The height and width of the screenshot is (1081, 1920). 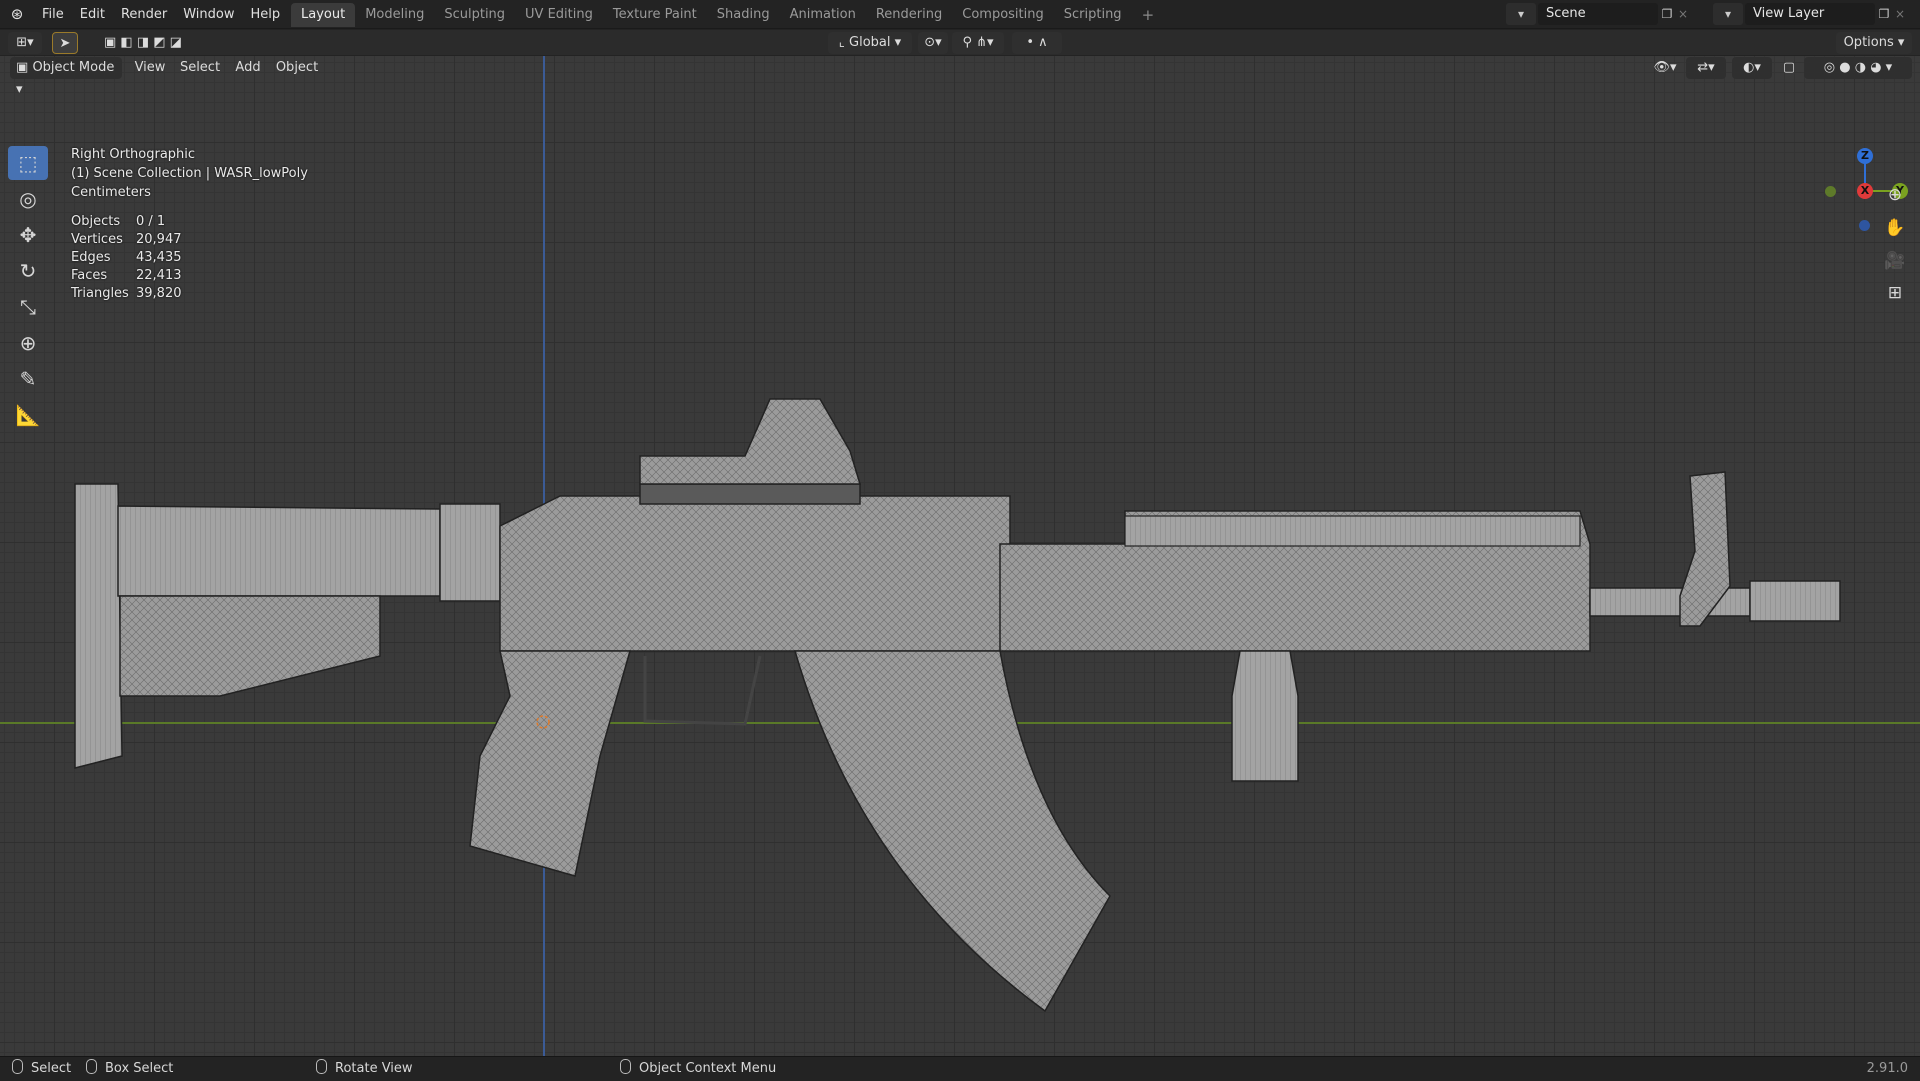 What do you see at coordinates (1789, 68) in the screenshot?
I see `xray-icon: ▢` at bounding box center [1789, 68].